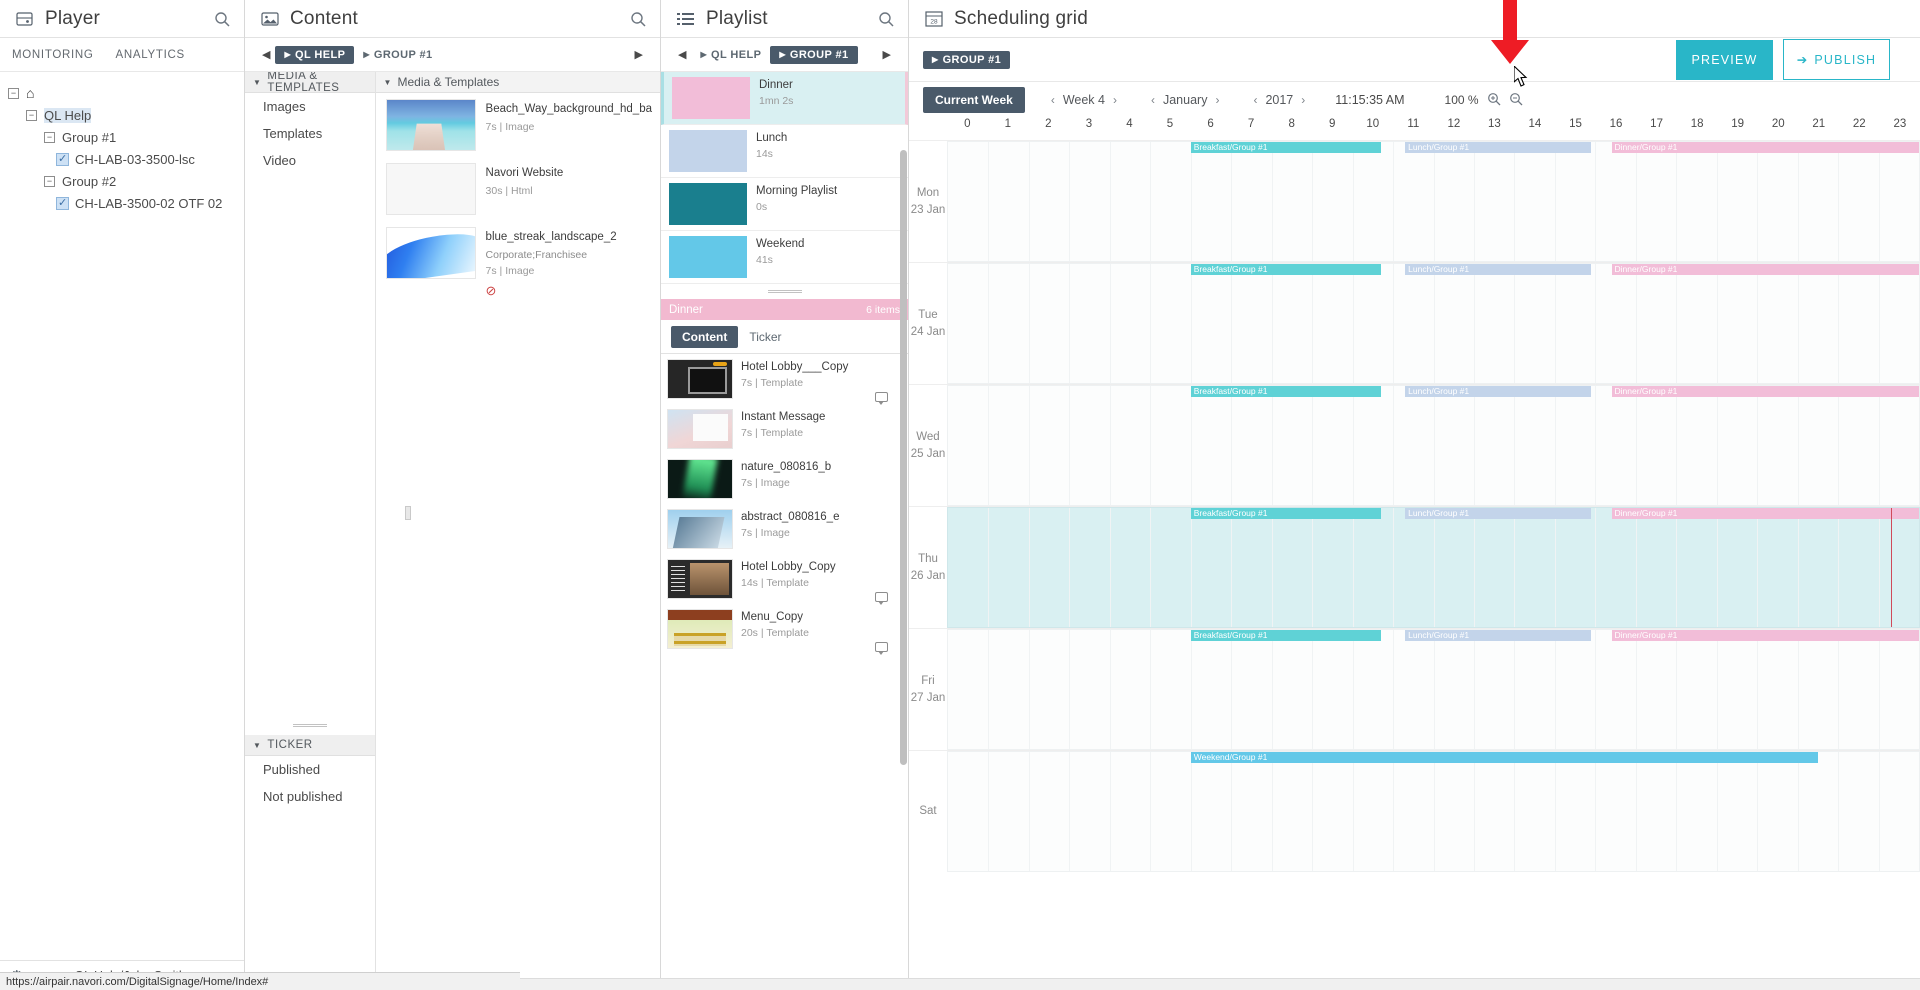 This screenshot has height=990, width=1920. Describe the element at coordinates (903, 457) in the screenshot. I see `playlist-scrollbar` at that location.